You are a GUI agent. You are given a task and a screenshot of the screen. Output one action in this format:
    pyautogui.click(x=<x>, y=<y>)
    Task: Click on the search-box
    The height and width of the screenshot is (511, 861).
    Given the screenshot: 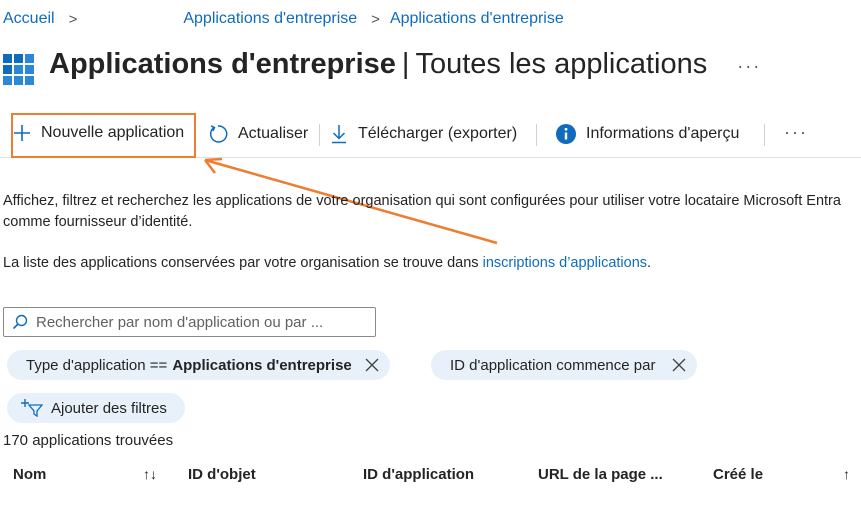 What is the action you would take?
    pyautogui.click(x=189, y=322)
    